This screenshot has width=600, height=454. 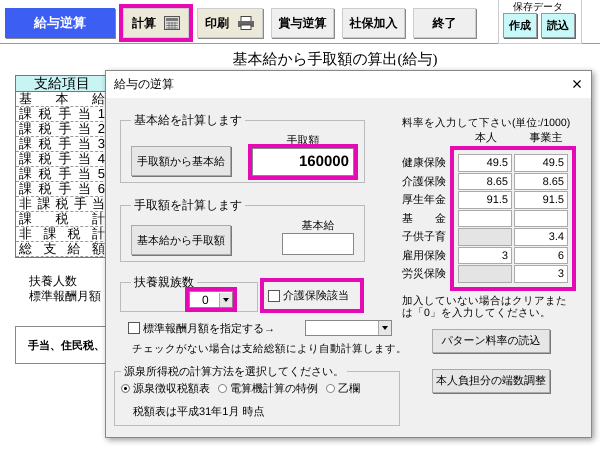 I want to click on dialog-button: パターン料率の読込, so click(x=491, y=340).